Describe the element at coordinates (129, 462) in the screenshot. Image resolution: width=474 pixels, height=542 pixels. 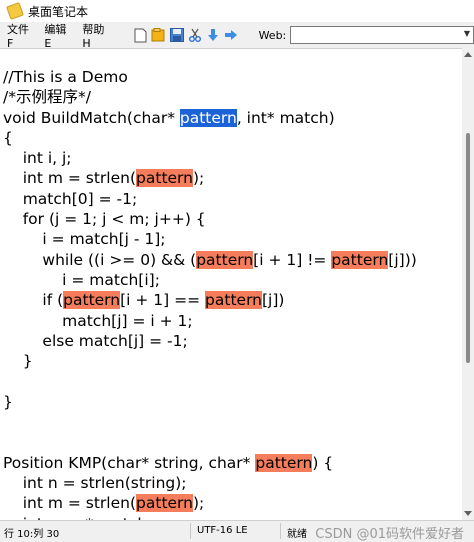
I see `code-text: Position KMP(char* string, char*` at that location.